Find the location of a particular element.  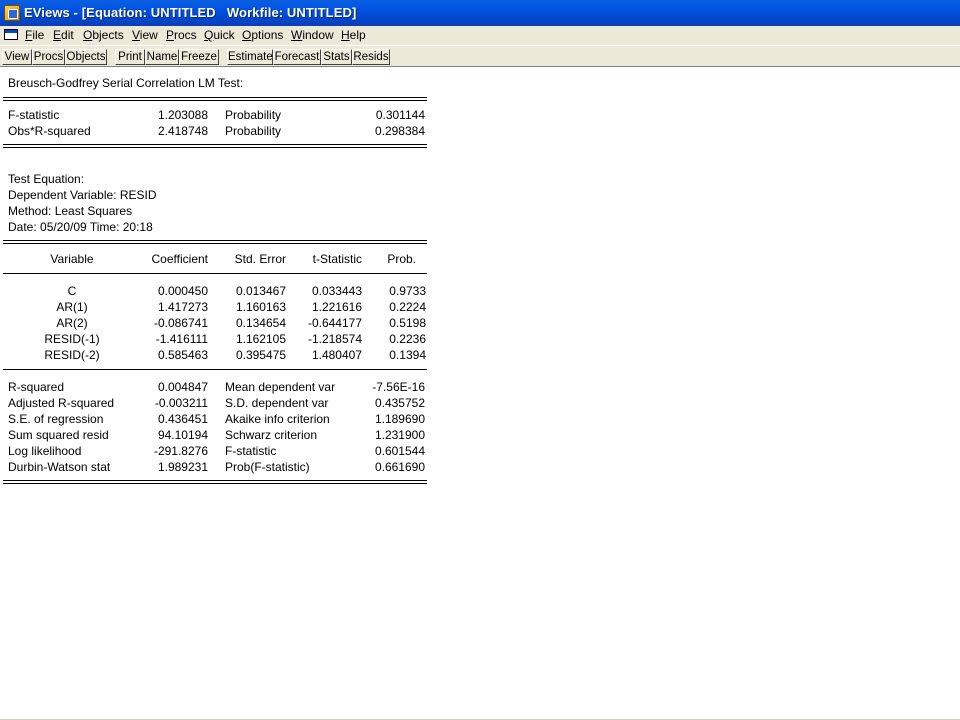

column-header-variable: Variable is located at coordinates (72, 259).